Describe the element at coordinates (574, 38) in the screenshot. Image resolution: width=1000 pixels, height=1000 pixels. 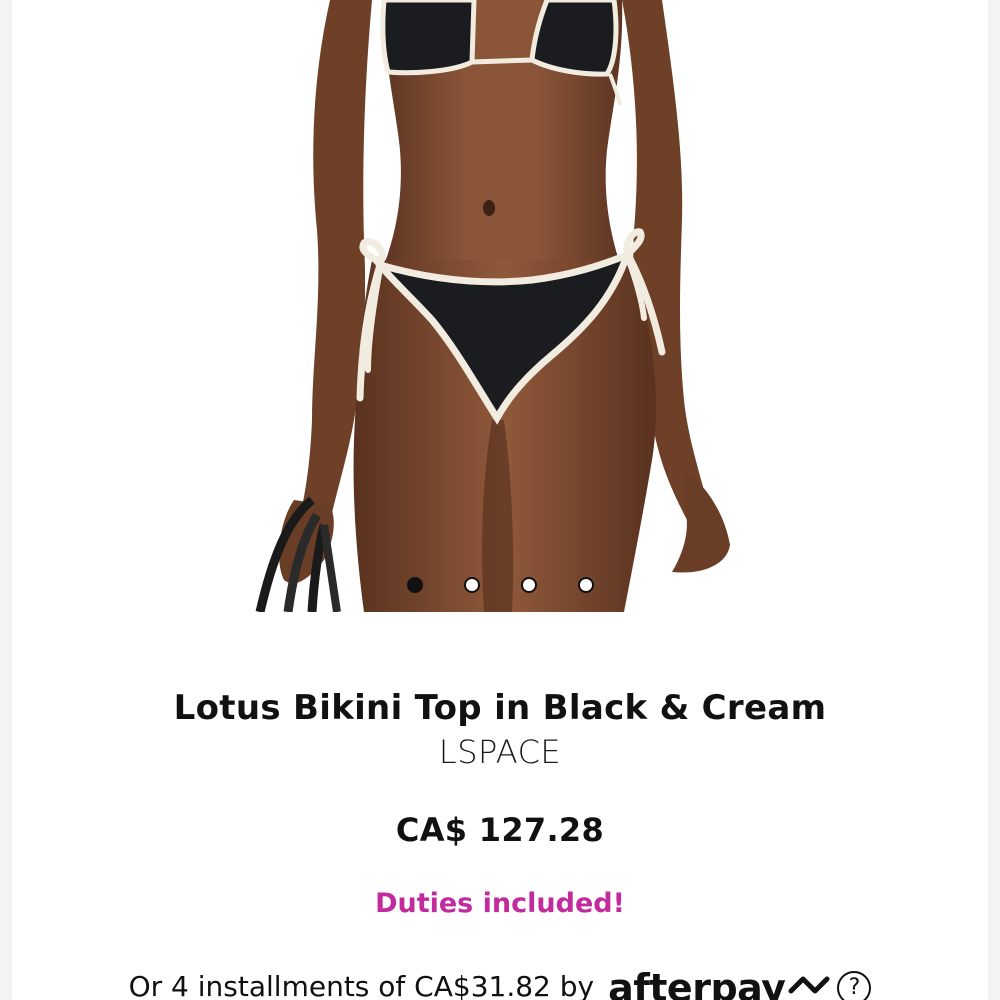
I see `bikini-top-right-cup` at that location.